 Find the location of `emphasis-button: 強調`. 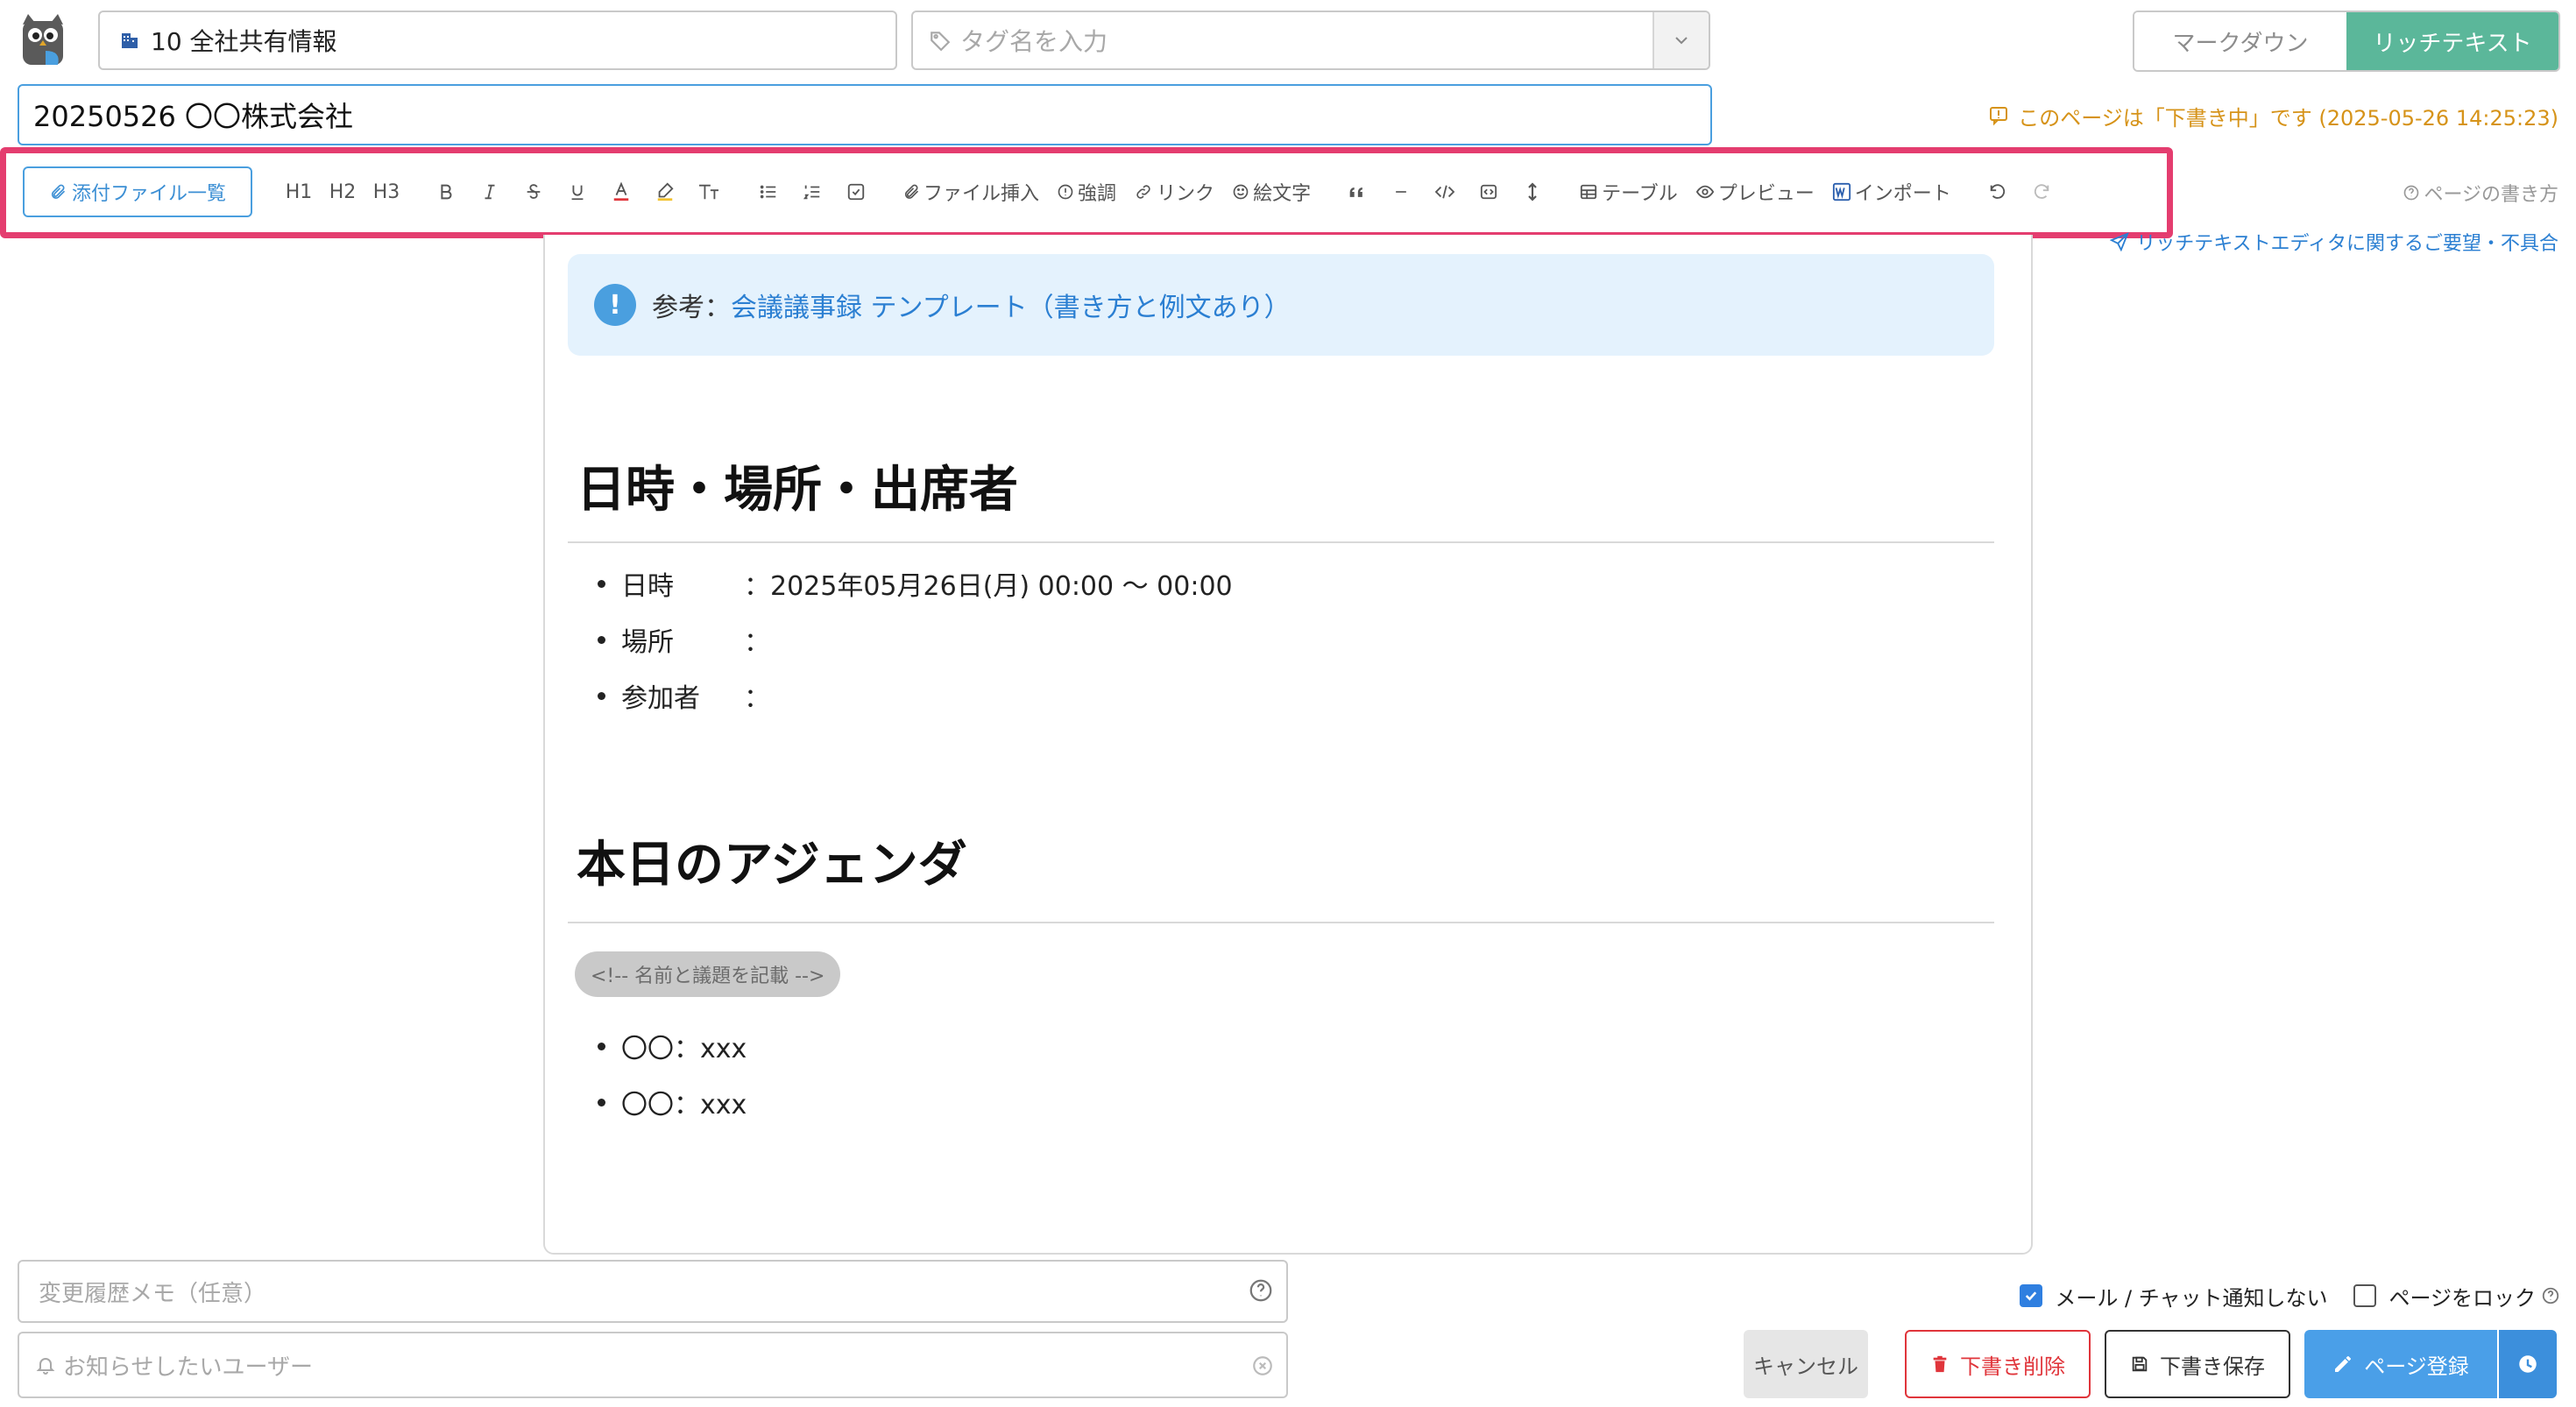

emphasis-button: 強調 is located at coordinates (1086, 192).